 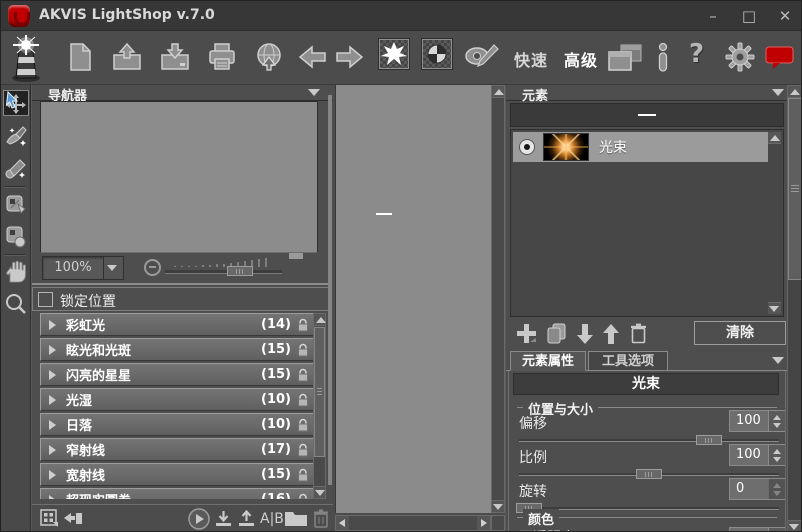 I want to click on effect-group-row: 日落 (10), so click(x=177, y=424).